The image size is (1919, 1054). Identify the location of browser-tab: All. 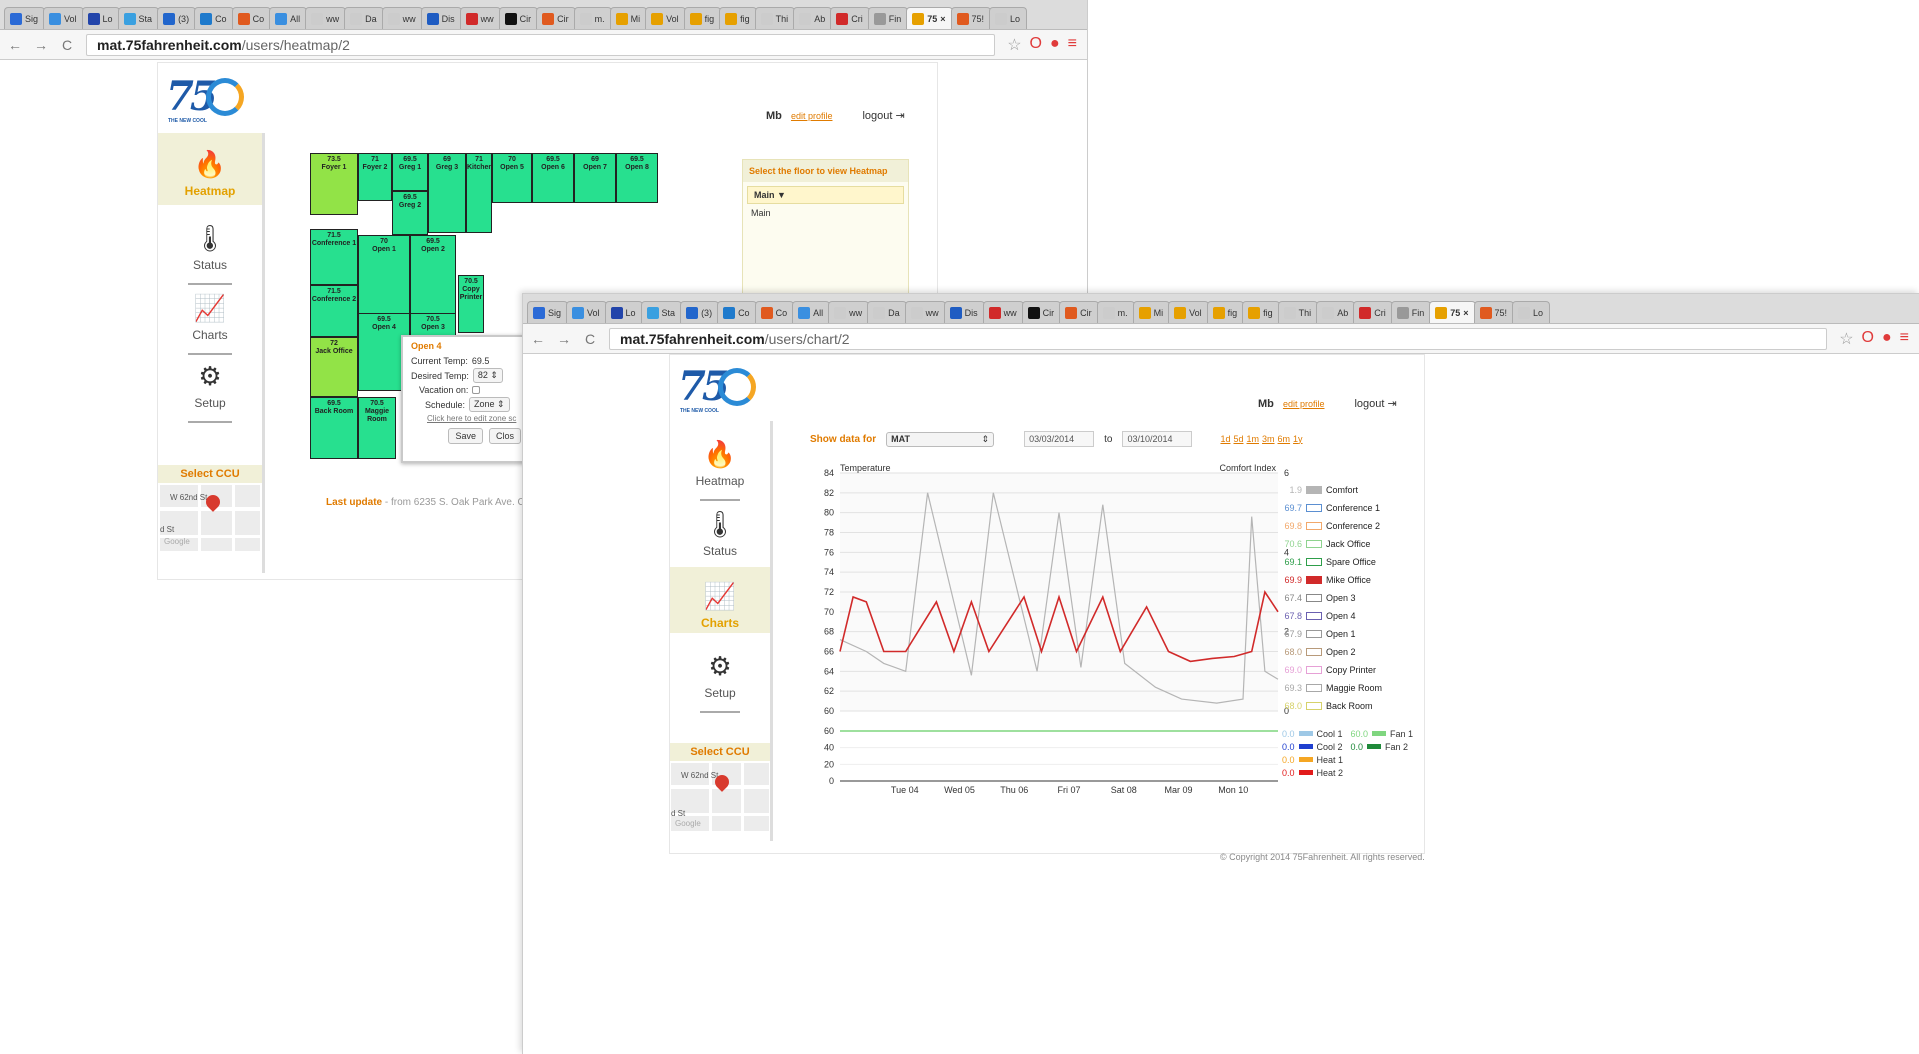
(288, 18).